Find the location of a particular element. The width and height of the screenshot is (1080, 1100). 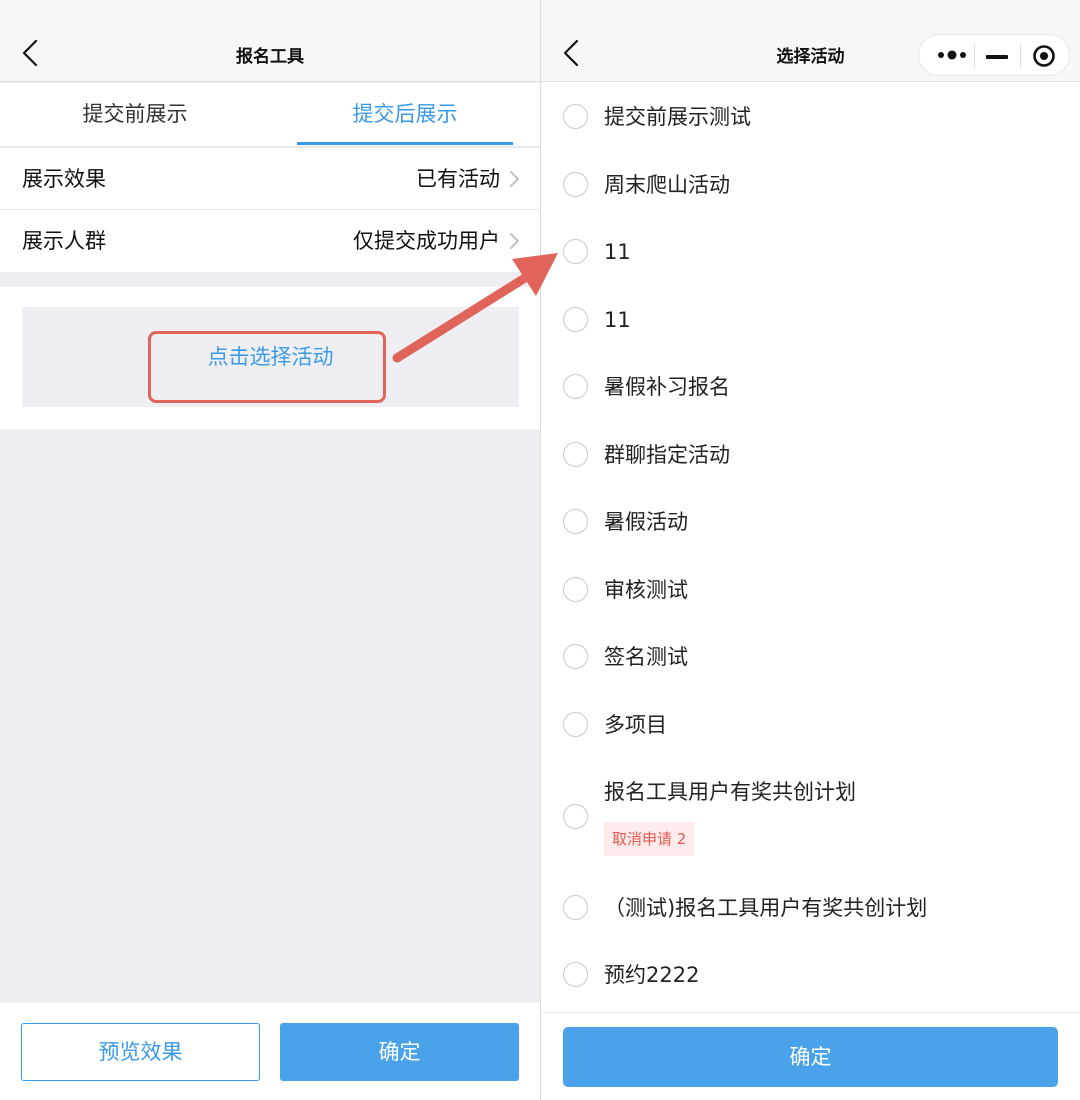

display-effect-value: 已有活动 is located at coordinates (458, 179).